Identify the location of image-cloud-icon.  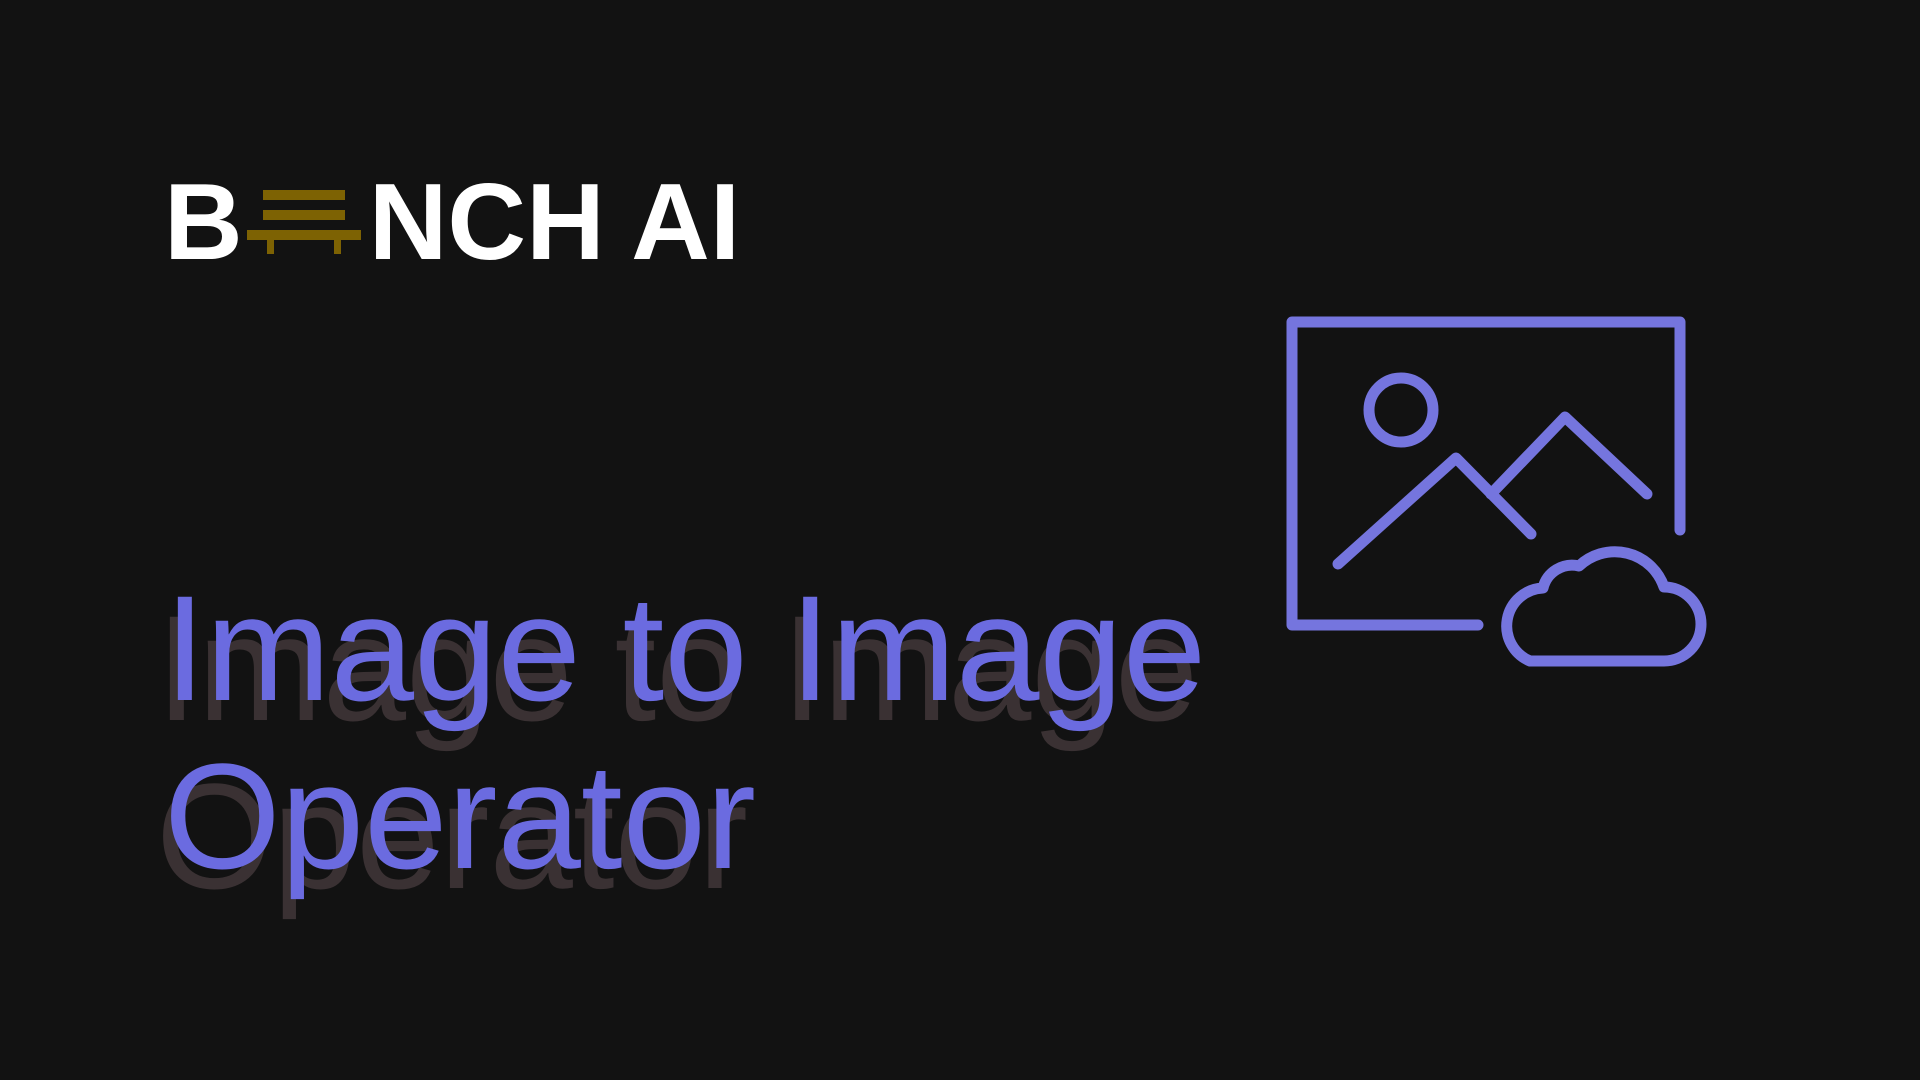
(1500, 495).